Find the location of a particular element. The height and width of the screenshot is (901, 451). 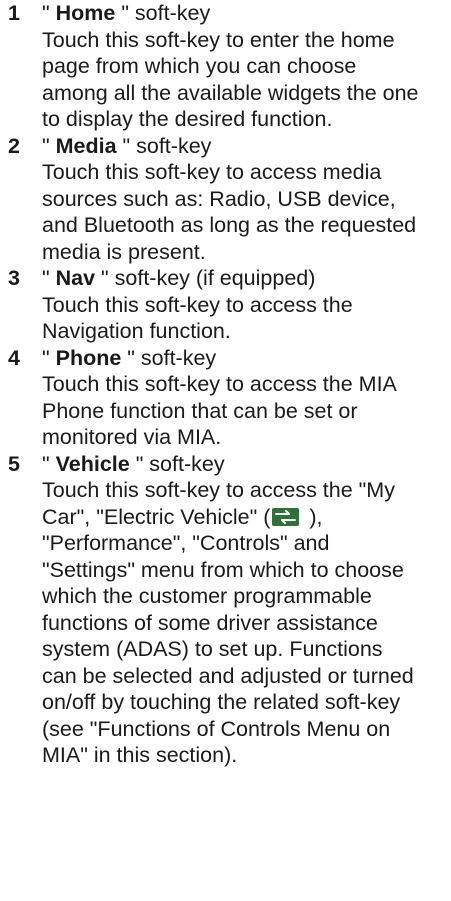

item-number: 1 is located at coordinates (14, 13).